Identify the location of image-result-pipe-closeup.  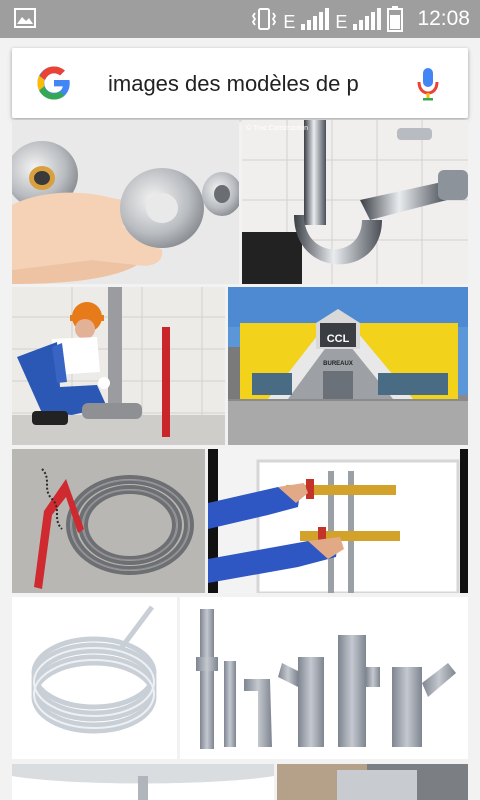
(372, 782).